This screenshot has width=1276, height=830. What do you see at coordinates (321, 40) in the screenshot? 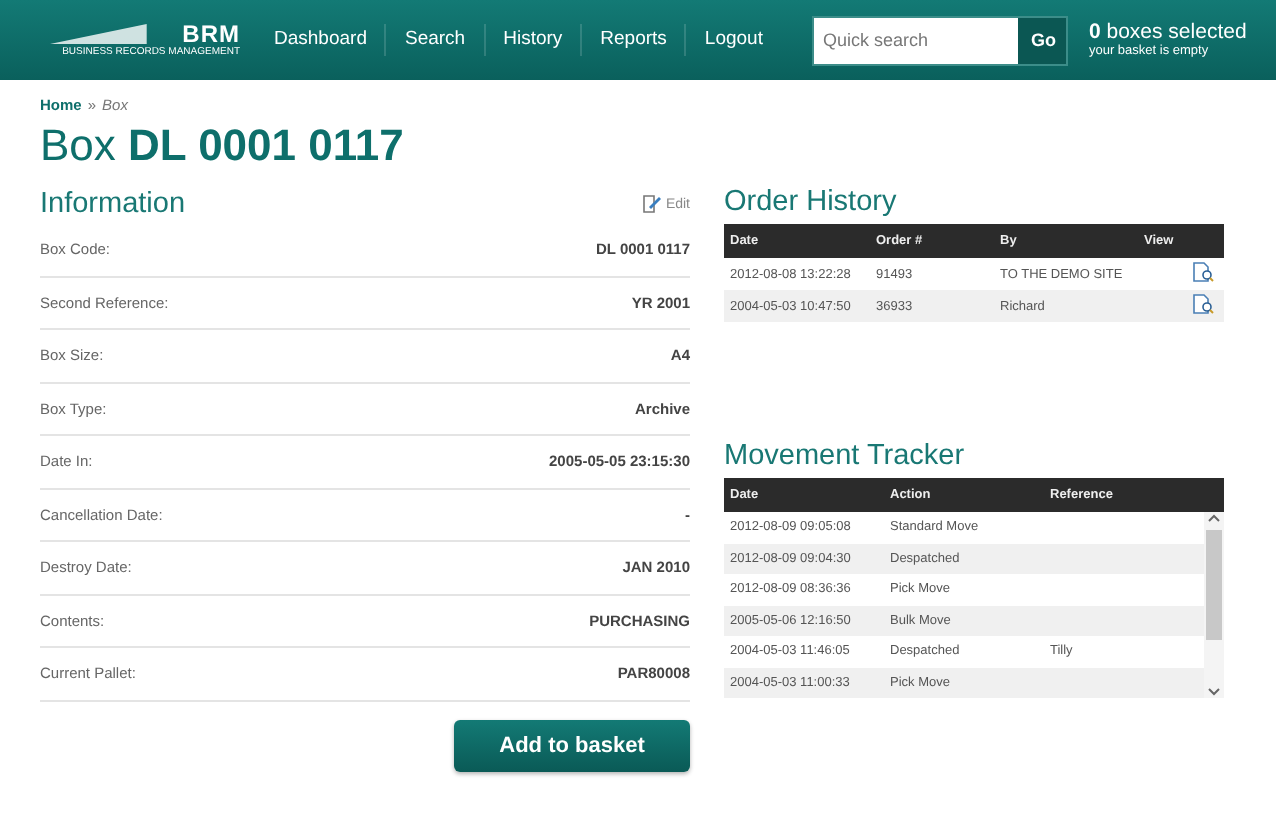
I see `nav-link: Dashboard` at bounding box center [321, 40].